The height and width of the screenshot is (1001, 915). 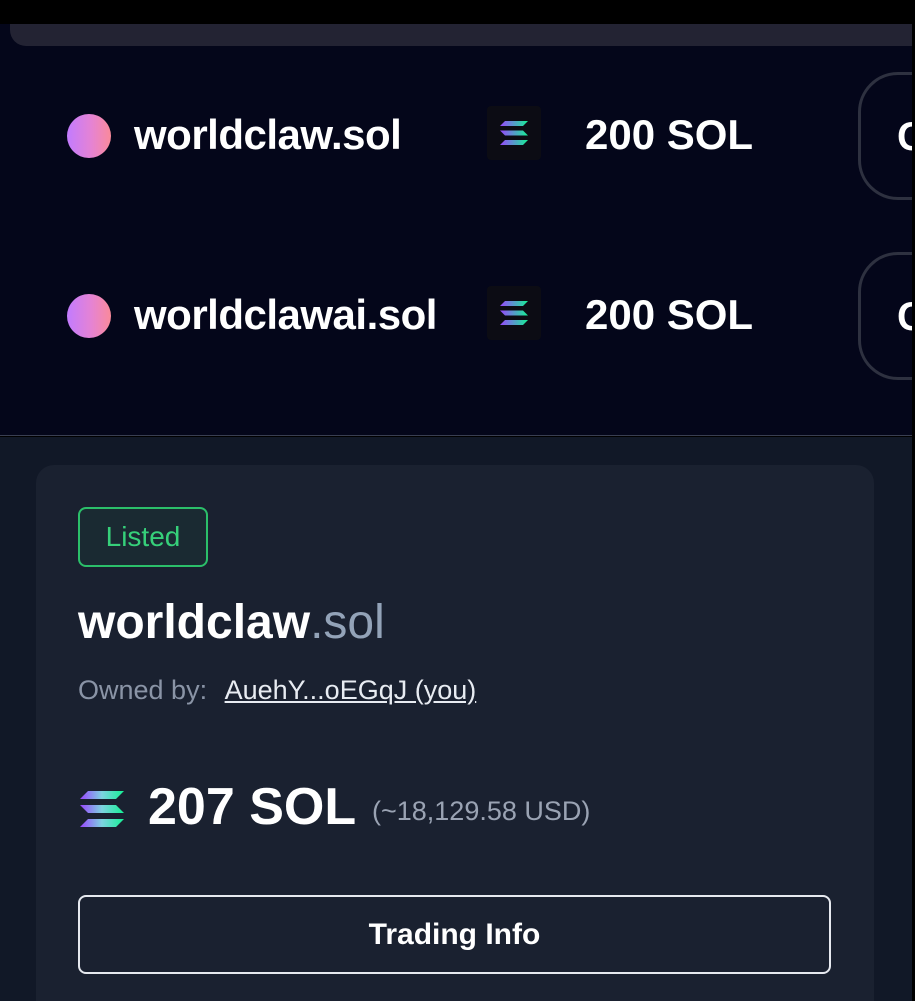 What do you see at coordinates (143, 690) in the screenshot?
I see `owner-label: Owned by:` at bounding box center [143, 690].